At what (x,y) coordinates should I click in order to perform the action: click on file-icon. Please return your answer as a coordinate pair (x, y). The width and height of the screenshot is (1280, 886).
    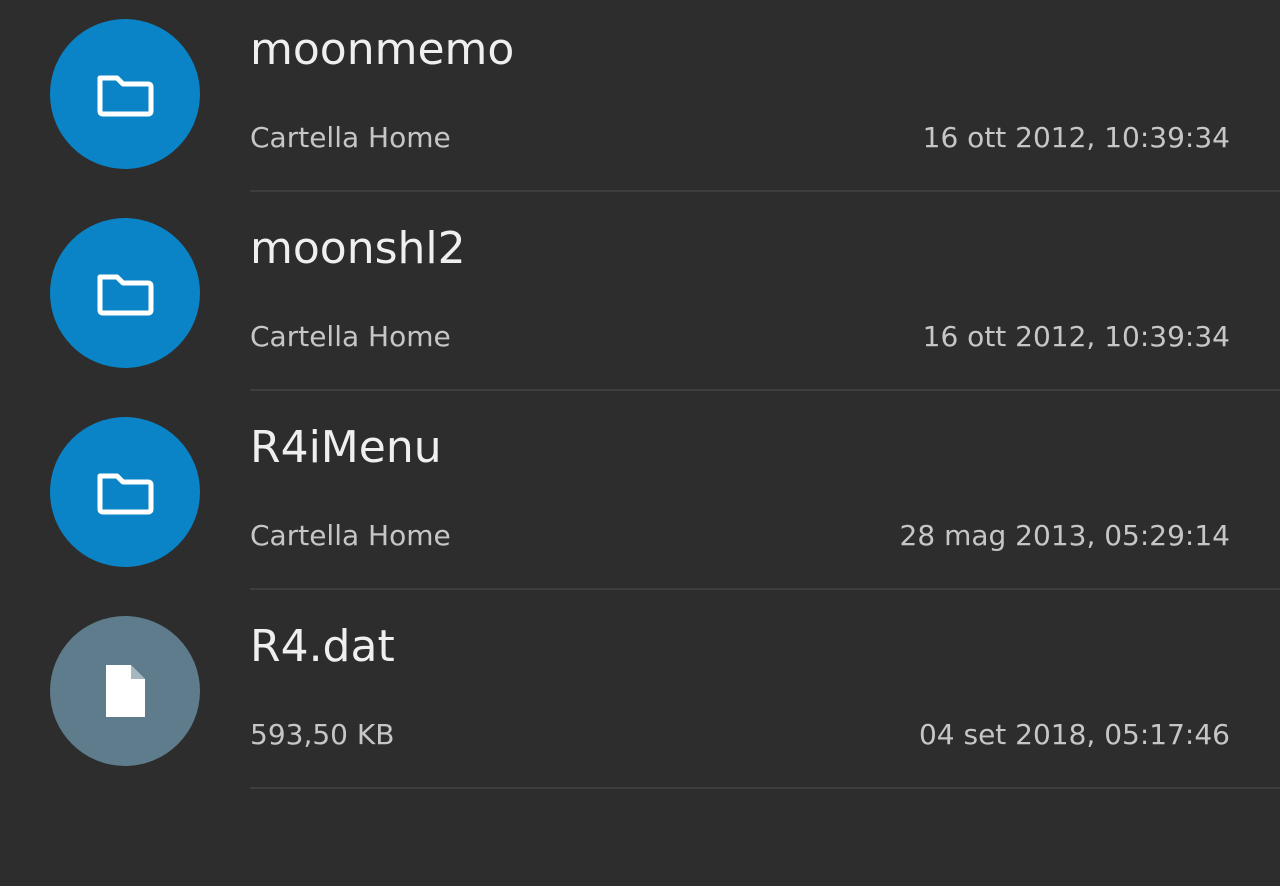
    Looking at the image, I should click on (125, 691).